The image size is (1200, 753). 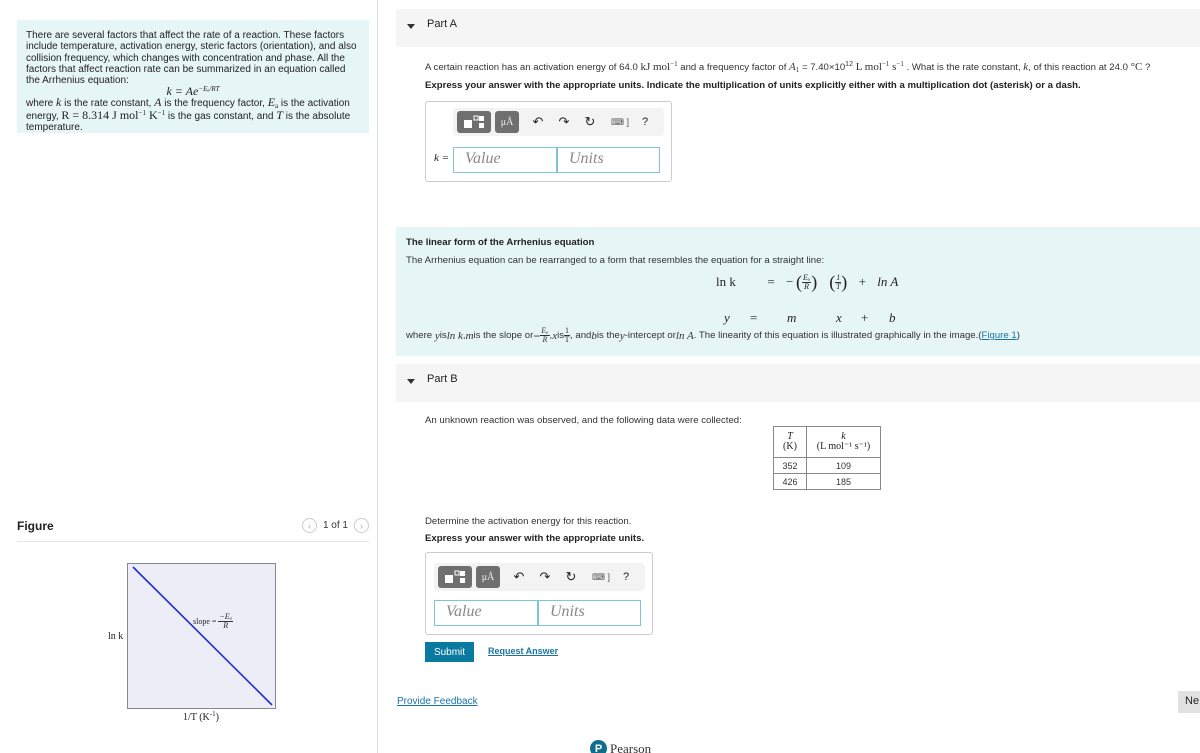 What do you see at coordinates (193, 91) in the screenshot?
I see `arrhenius-equation: k = Ae−Eₐ/RT` at bounding box center [193, 91].